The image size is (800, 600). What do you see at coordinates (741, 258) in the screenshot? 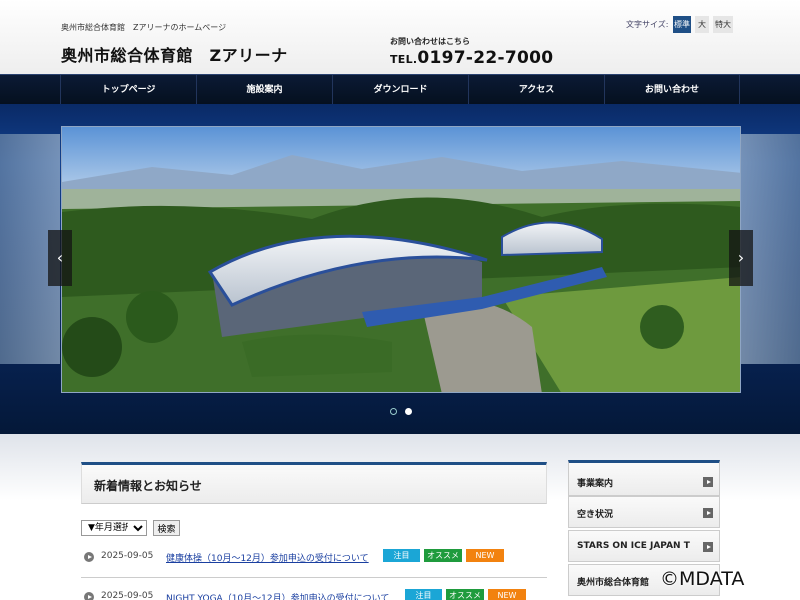
I see `slider-next-button: ›` at bounding box center [741, 258].